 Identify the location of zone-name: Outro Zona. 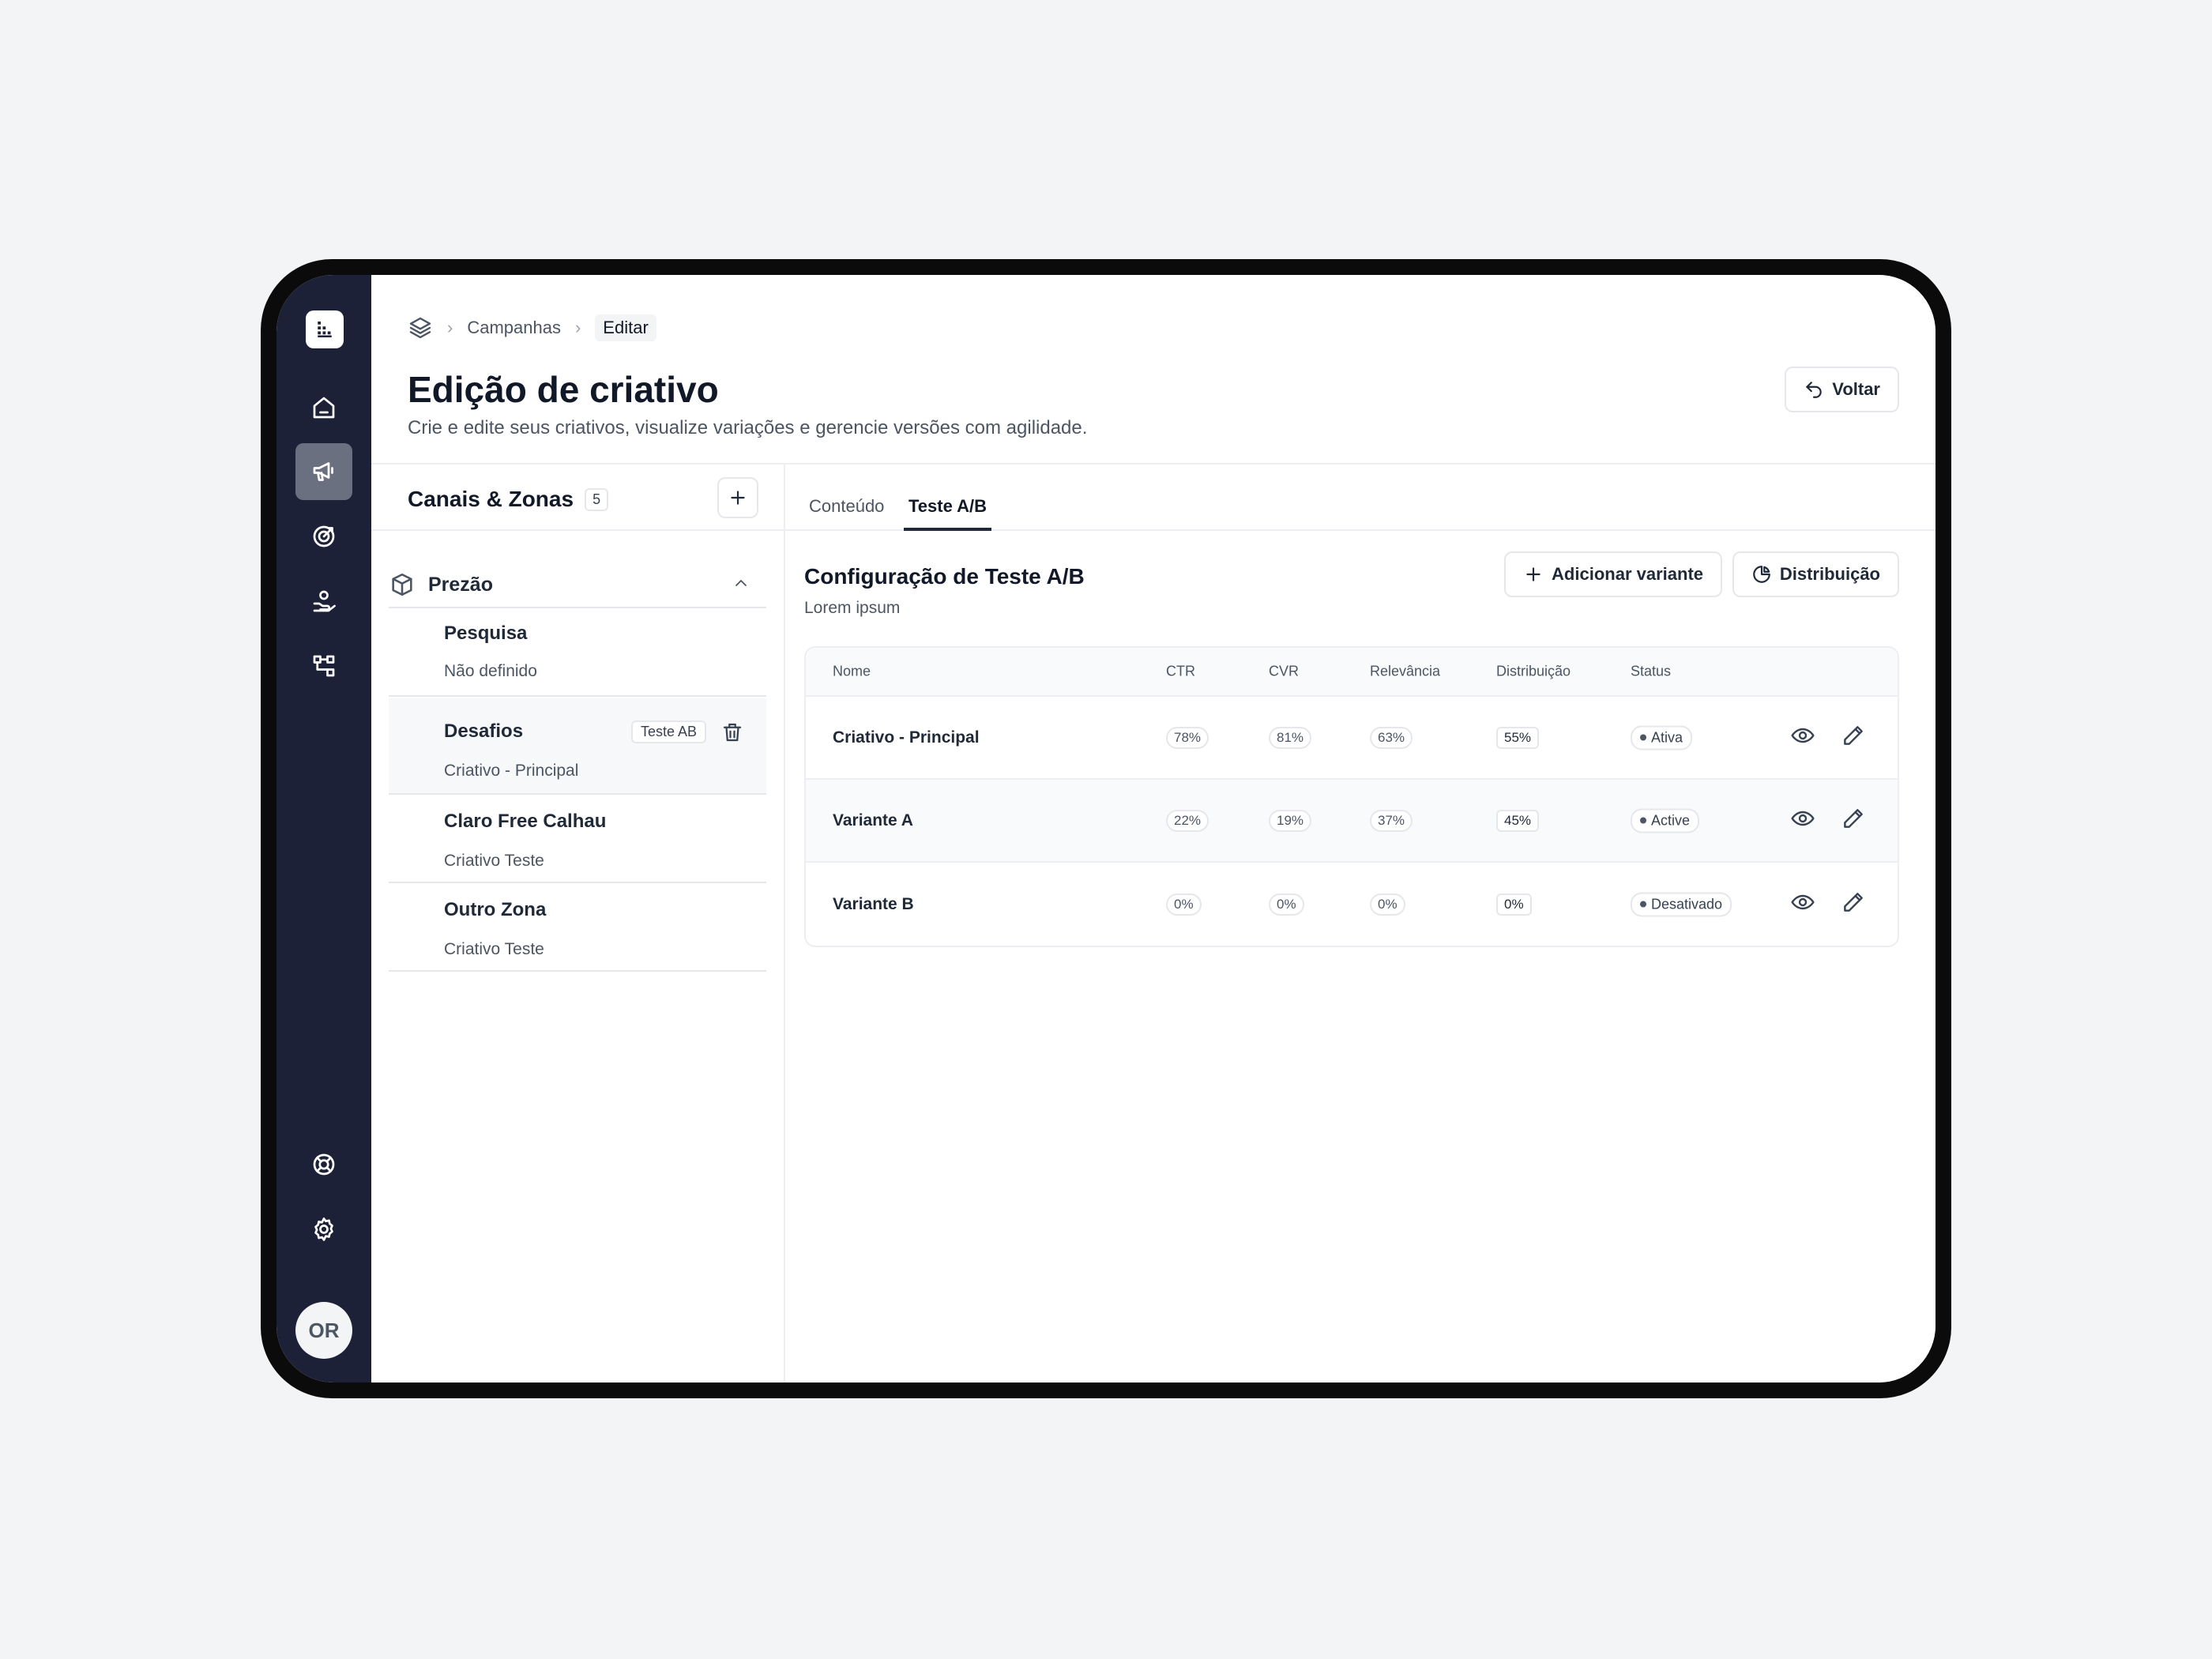
(496, 909).